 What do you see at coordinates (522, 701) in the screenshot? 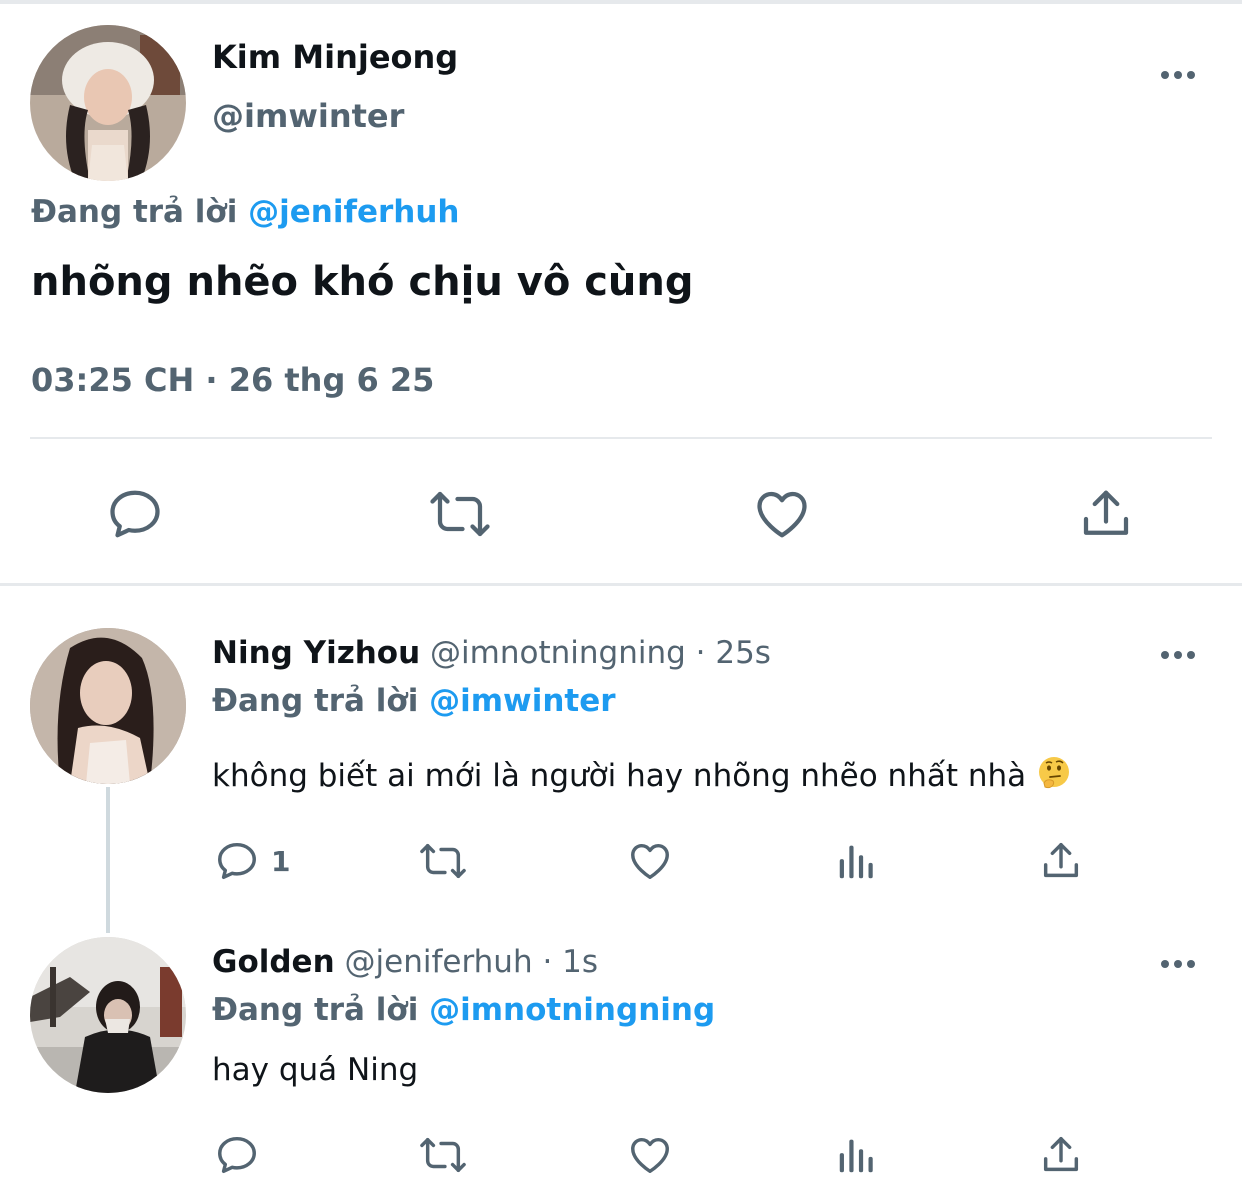
I see `replying-to-mention: @imwinter` at bounding box center [522, 701].